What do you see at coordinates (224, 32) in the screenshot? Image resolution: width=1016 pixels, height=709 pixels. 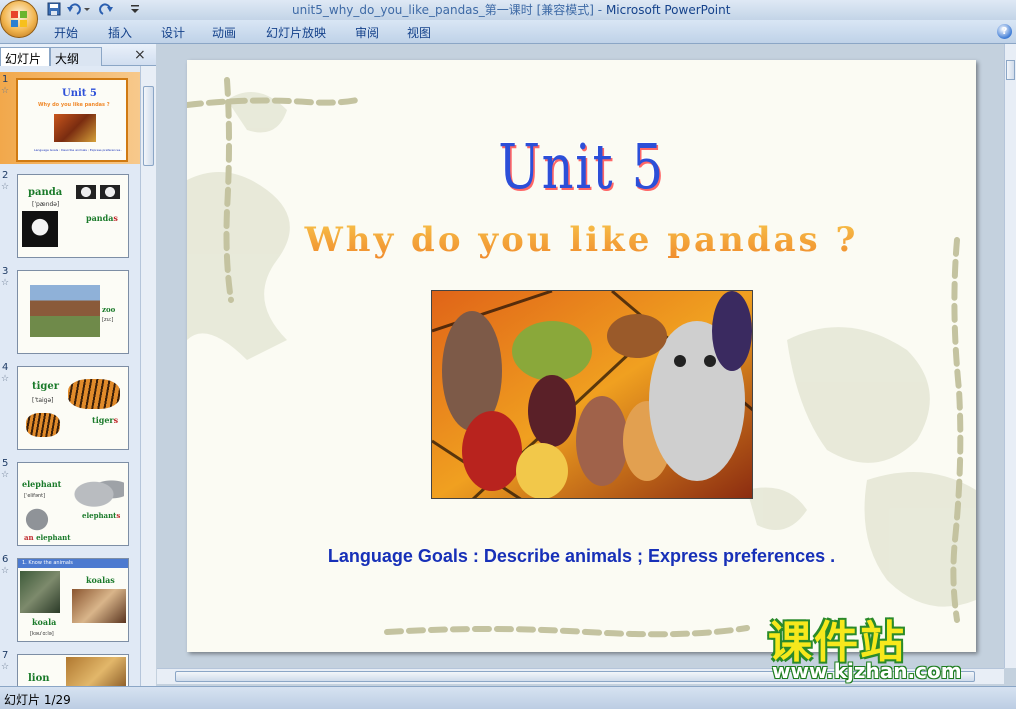 I see `tab-animations: 动画` at bounding box center [224, 32].